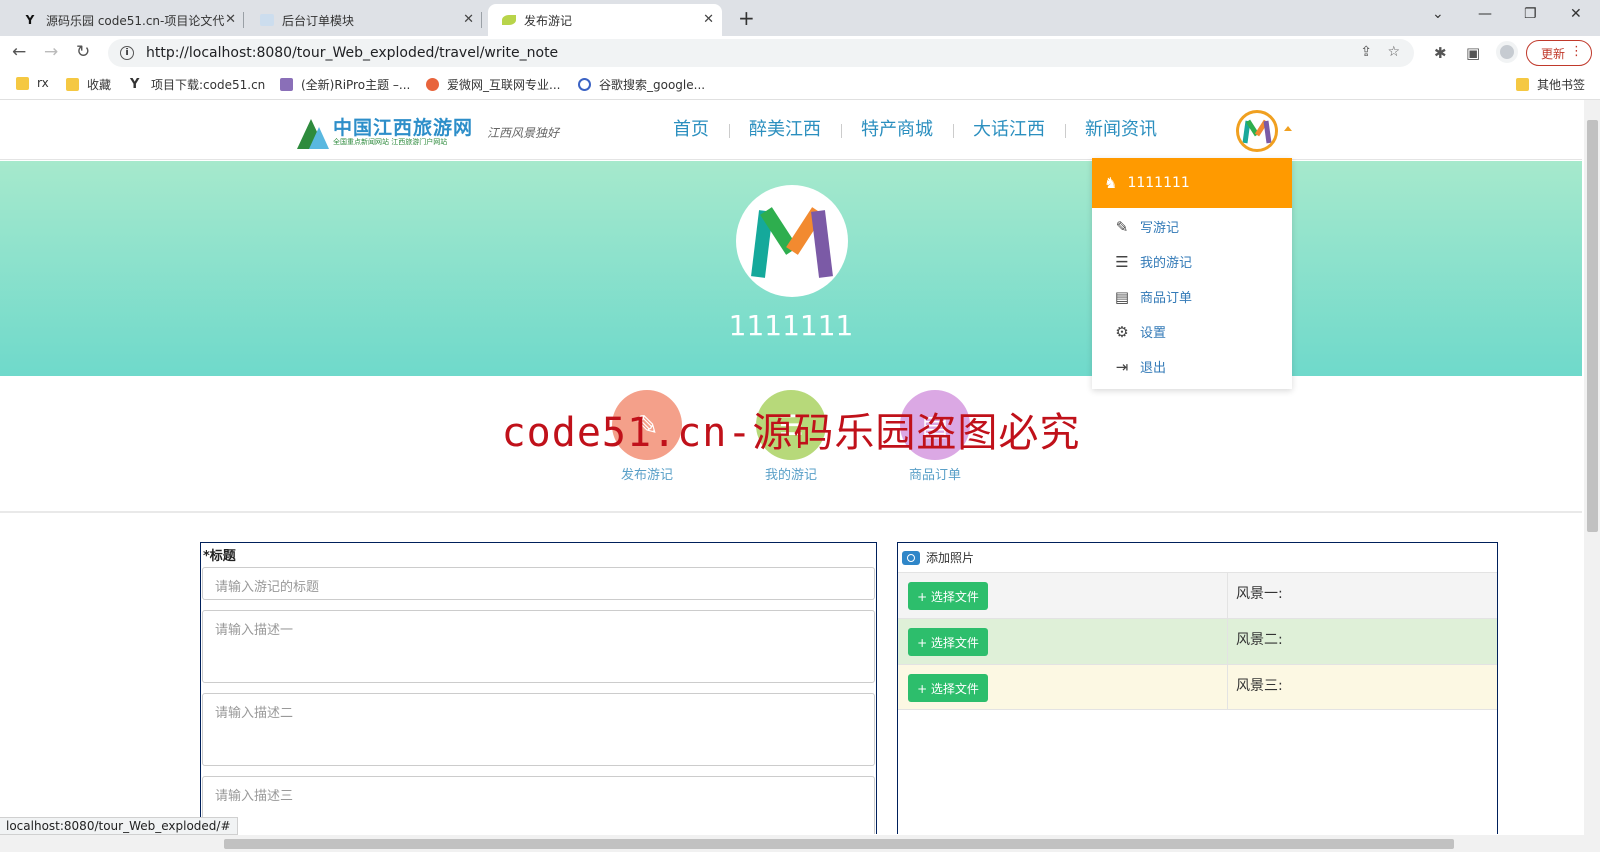 The image size is (1600, 852). Describe the element at coordinates (1121, 130) in the screenshot. I see `nav-news: 新闻资讯` at that location.